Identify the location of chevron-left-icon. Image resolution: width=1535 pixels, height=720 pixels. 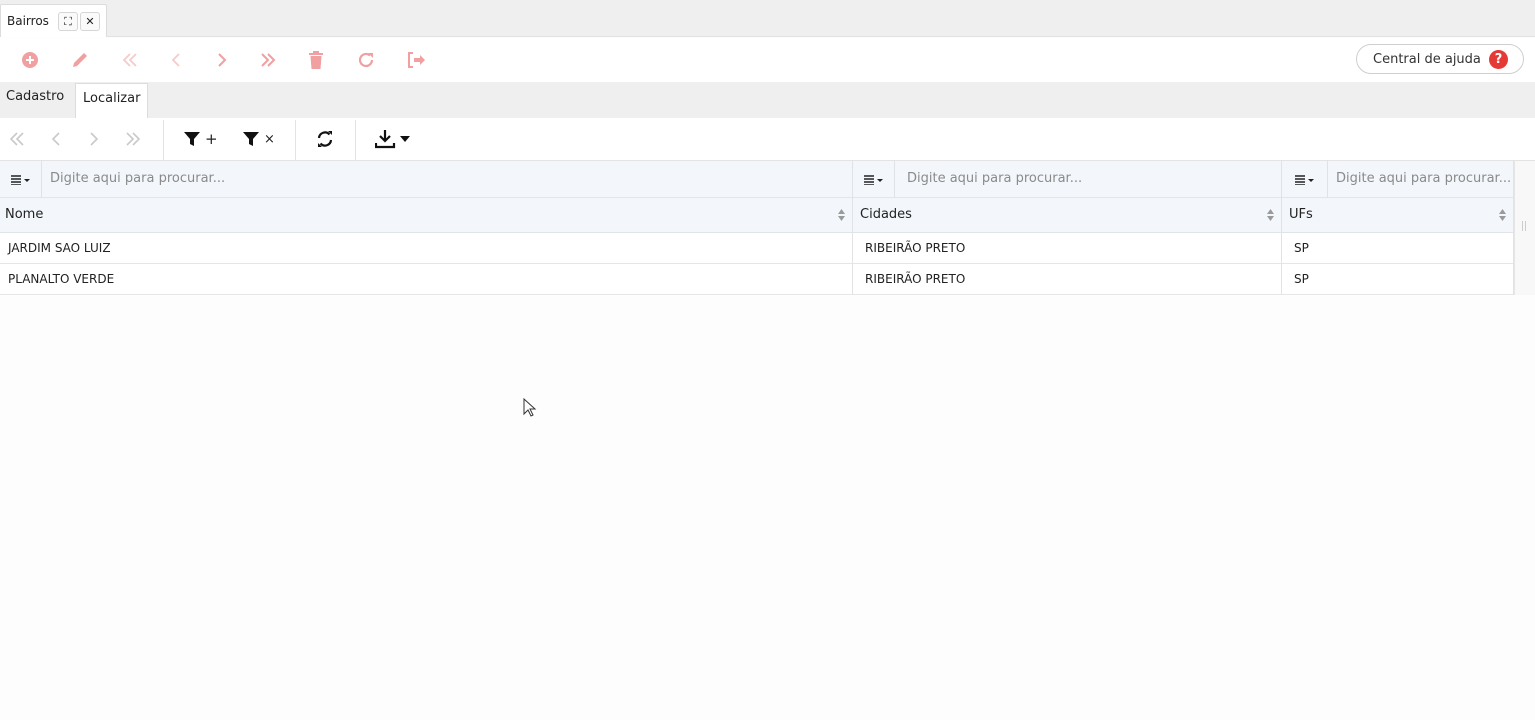
(176, 60).